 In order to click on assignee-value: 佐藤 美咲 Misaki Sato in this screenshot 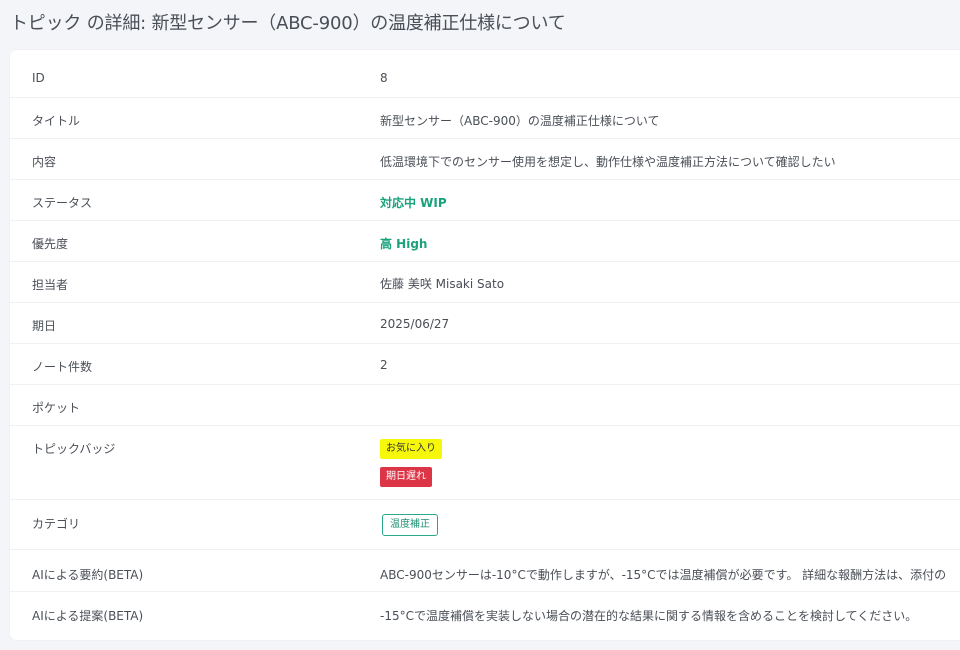, I will do `click(442, 284)`.